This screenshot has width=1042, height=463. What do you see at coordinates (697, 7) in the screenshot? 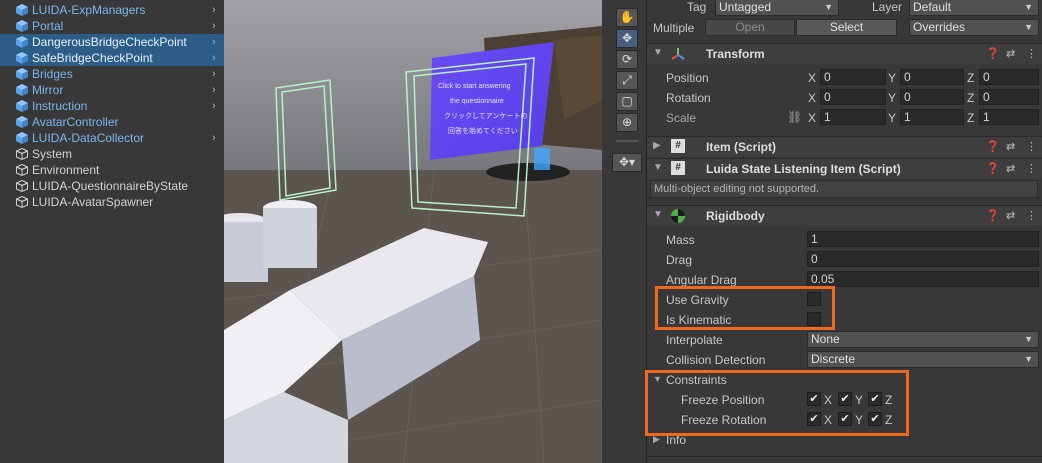
I see `tag-label: Tag` at bounding box center [697, 7].